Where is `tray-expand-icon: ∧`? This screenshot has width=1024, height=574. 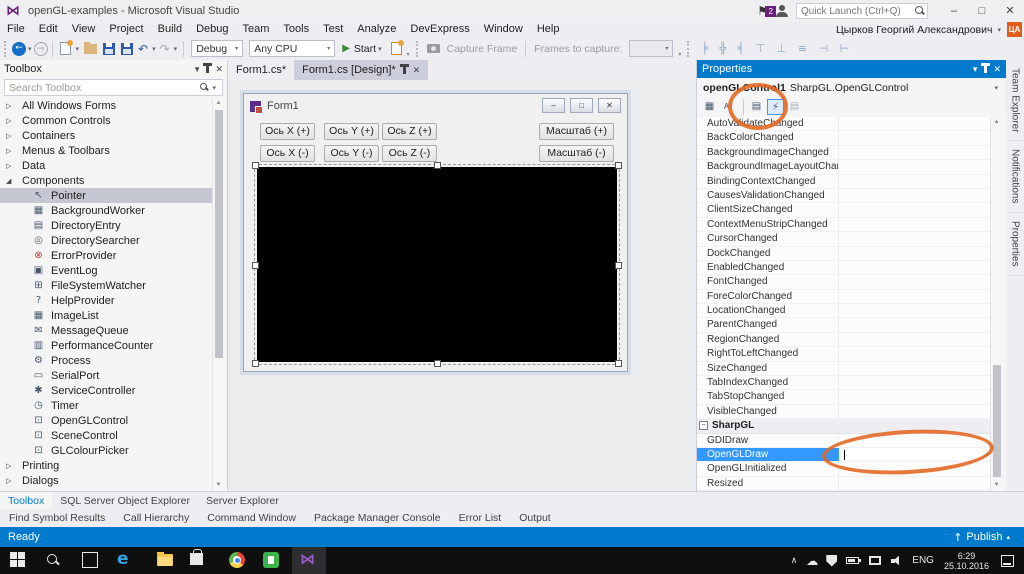 tray-expand-icon: ∧ is located at coordinates (794, 561).